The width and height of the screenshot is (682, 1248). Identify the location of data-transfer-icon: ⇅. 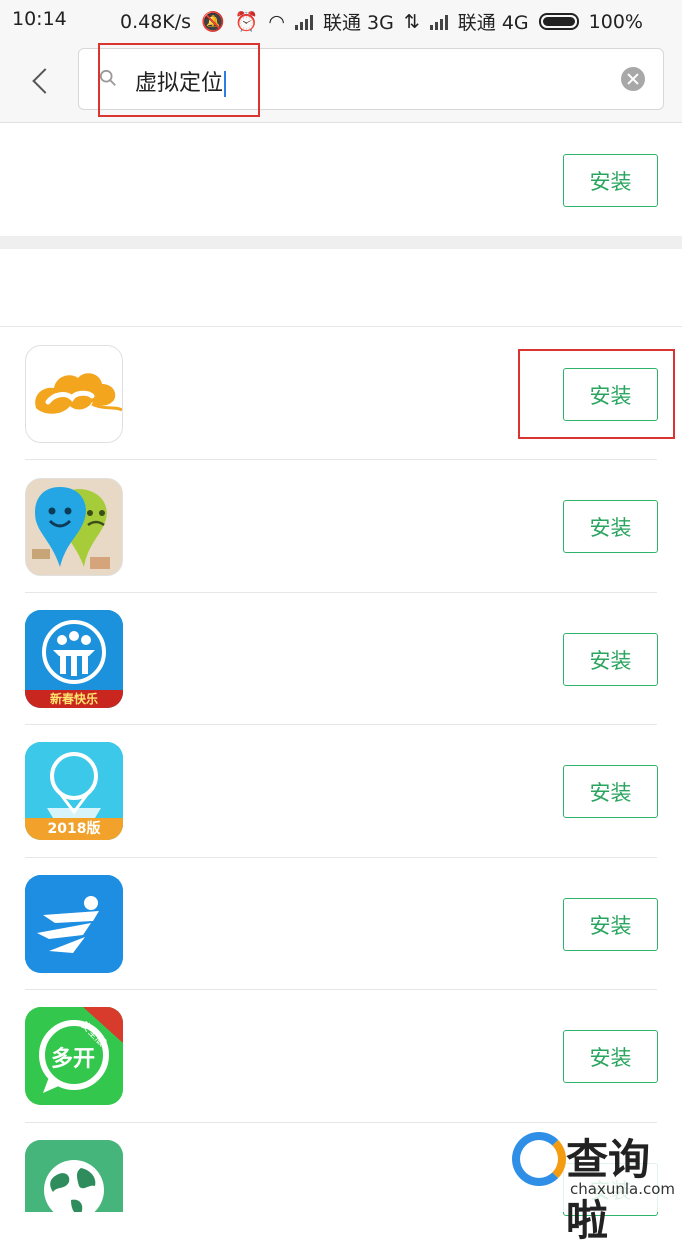
(411, 21).